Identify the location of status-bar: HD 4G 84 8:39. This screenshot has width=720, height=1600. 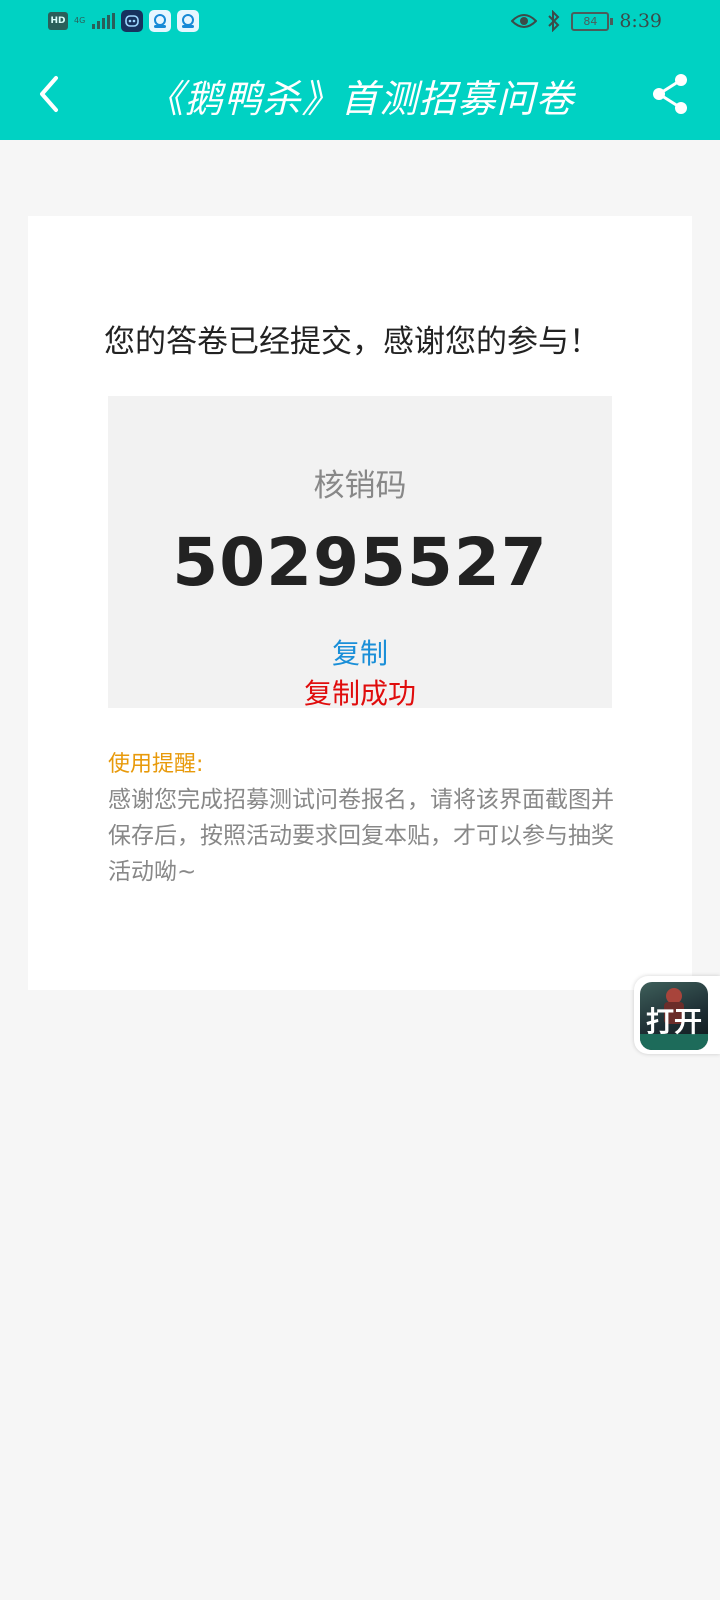
(360, 23).